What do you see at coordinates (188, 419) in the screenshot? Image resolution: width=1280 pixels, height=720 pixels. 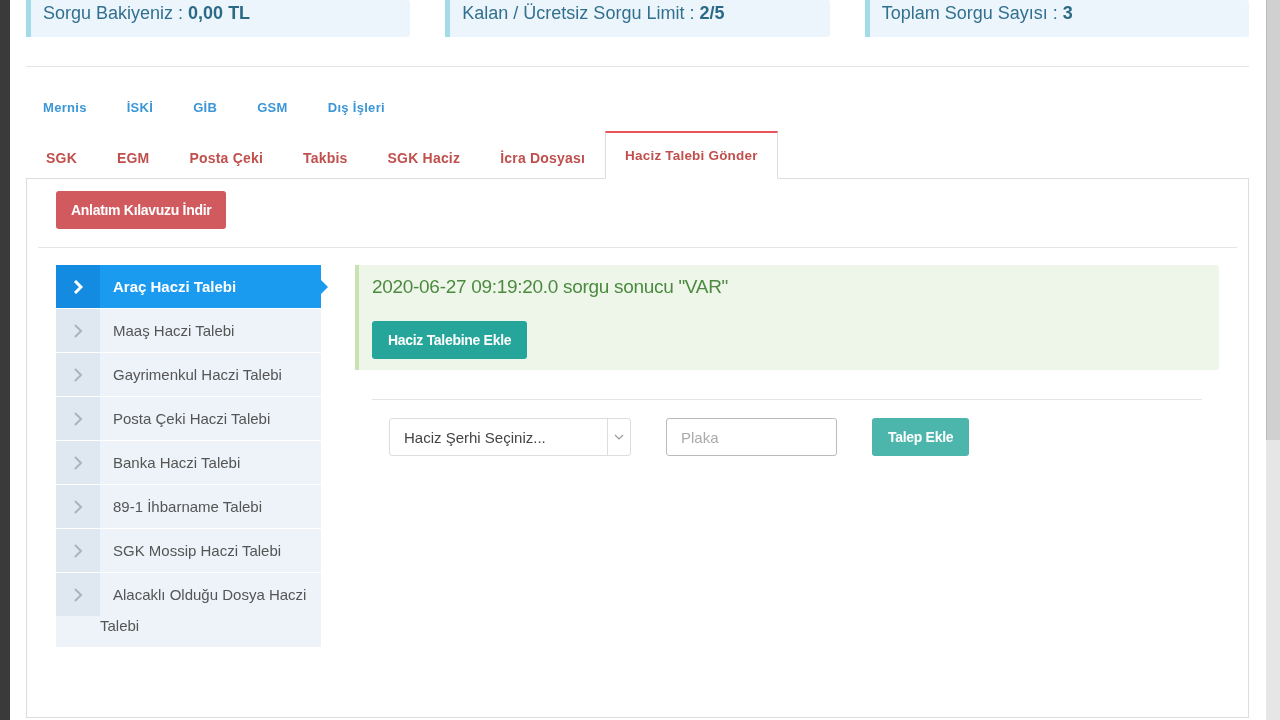 I see `sidebar-item: Posta Çeki Haczi Talebi` at bounding box center [188, 419].